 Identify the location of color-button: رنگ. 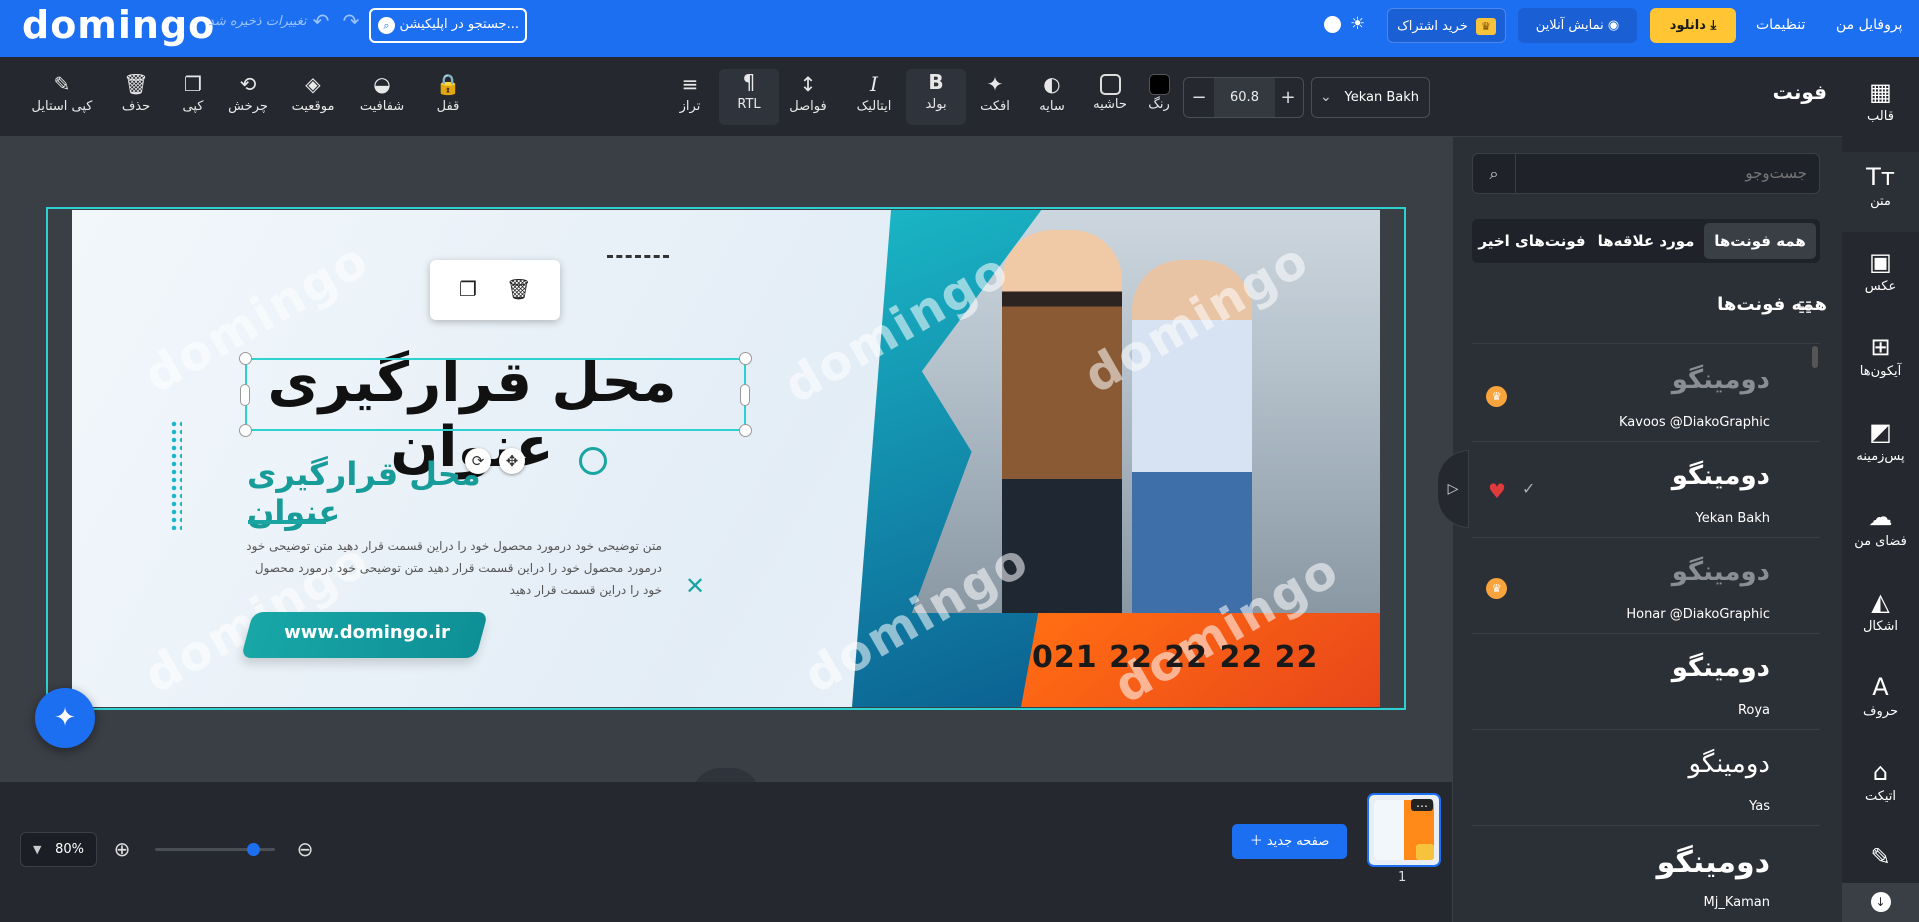
(1159, 91).